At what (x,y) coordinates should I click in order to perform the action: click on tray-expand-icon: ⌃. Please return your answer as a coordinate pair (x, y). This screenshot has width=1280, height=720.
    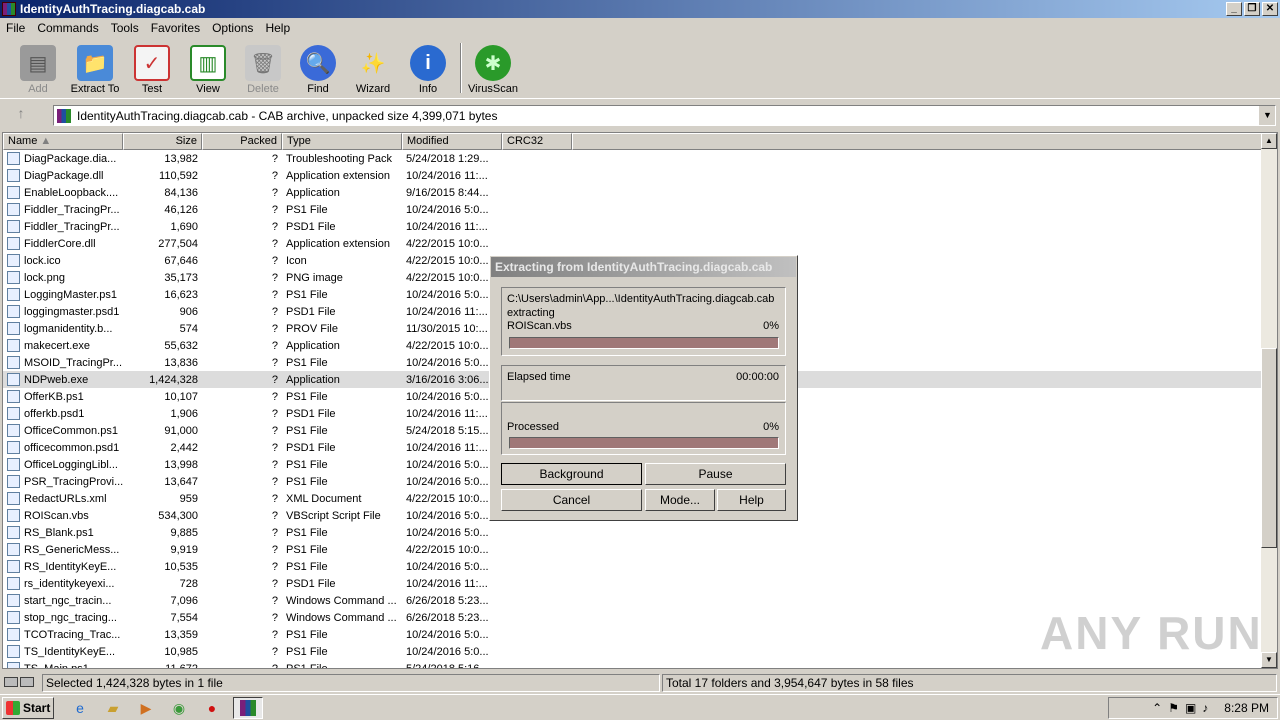
    Looking at the image, I should click on (1157, 708).